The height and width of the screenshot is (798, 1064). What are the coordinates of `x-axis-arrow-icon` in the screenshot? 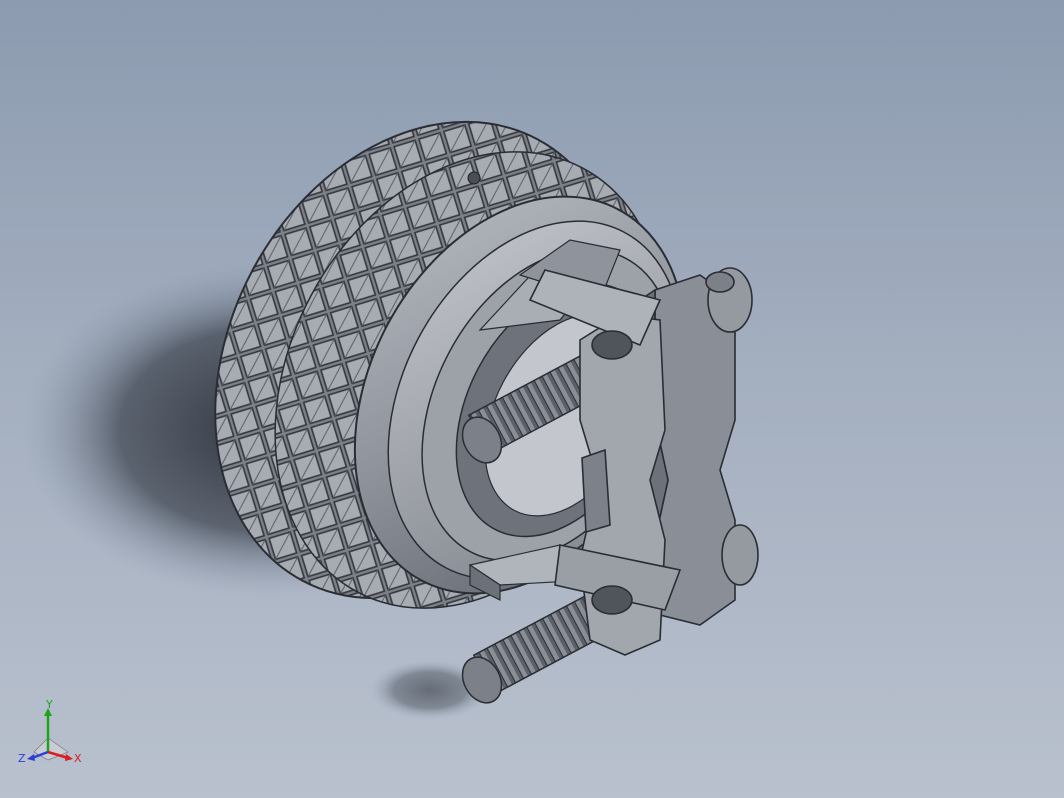 It's located at (69, 757).